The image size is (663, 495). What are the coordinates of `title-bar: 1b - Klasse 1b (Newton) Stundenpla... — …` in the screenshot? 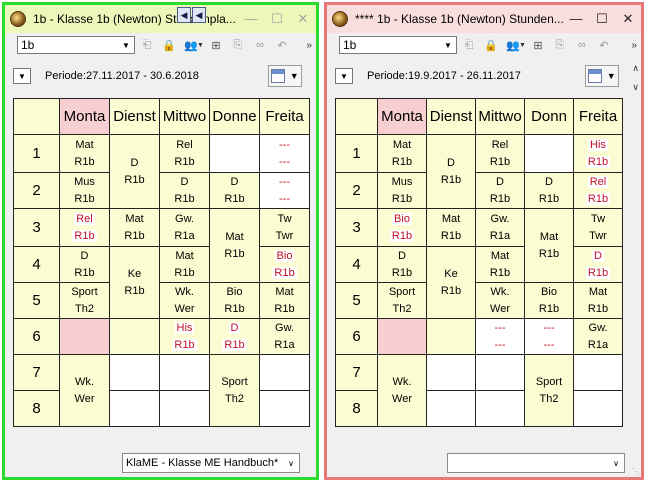 It's located at (160, 19).